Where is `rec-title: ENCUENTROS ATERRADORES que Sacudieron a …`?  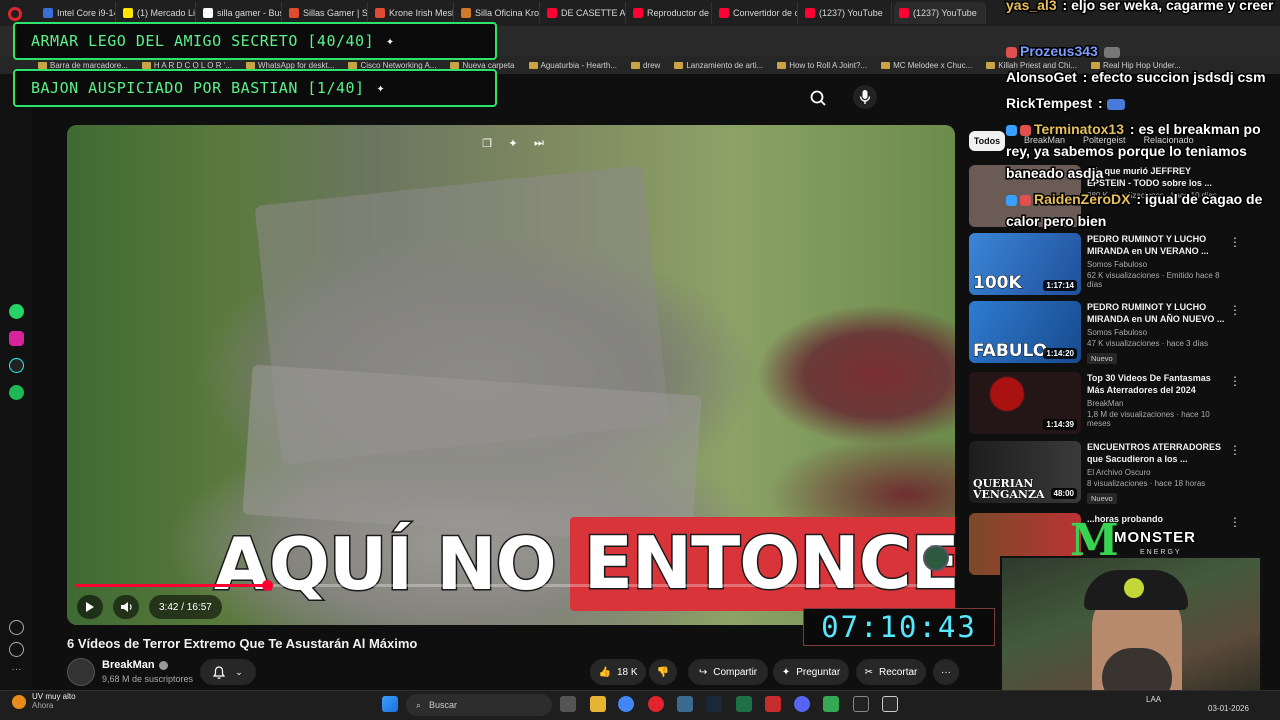 rec-title: ENCUENTROS ATERRADORES que Sacudieron a … is located at coordinates (1157, 453).